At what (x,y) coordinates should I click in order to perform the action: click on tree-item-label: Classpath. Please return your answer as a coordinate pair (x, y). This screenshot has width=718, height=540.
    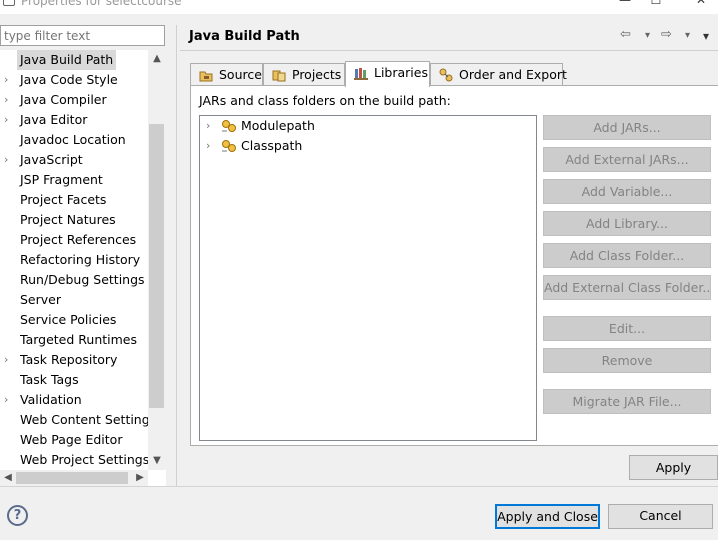
    Looking at the image, I should click on (272, 145).